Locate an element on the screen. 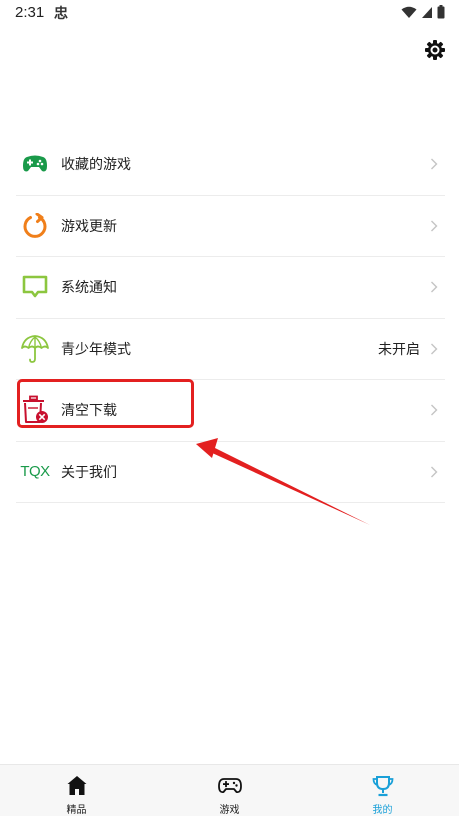 The width and height of the screenshot is (459, 816). notification-app-icon: 忠 is located at coordinates (61, 14).